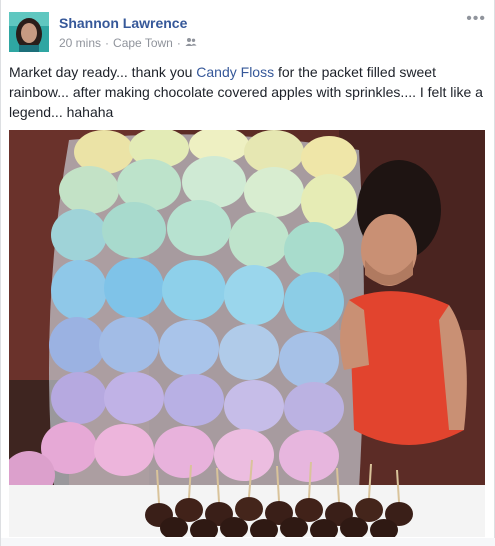  What do you see at coordinates (123, 23) in the screenshot?
I see `author-name: Shannon Lawrence` at bounding box center [123, 23].